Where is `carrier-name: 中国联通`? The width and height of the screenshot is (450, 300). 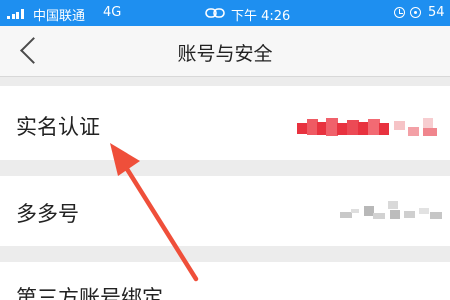 carrier-name: 中国联通 is located at coordinates (59, 16).